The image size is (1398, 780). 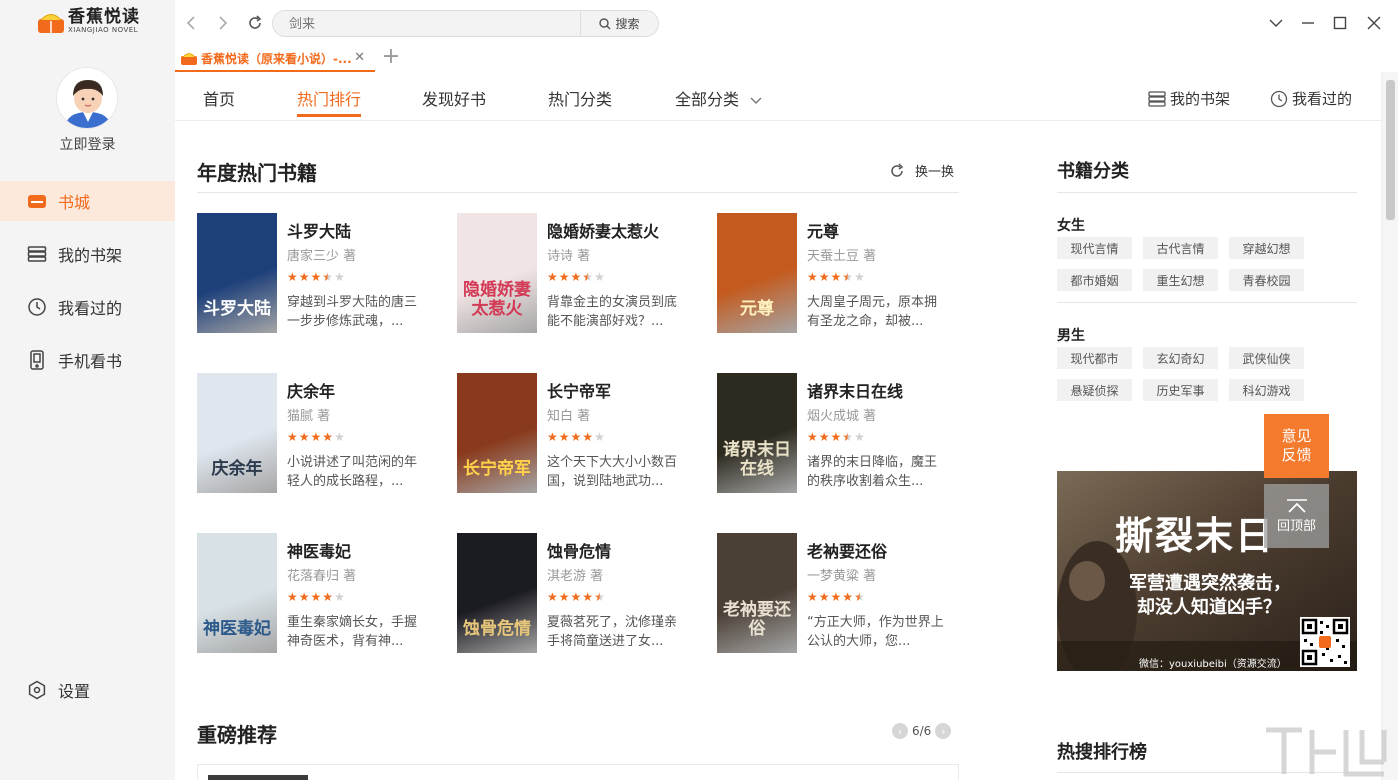 I want to click on sidebar-item-label: 我看过的, so click(x=90, y=308).